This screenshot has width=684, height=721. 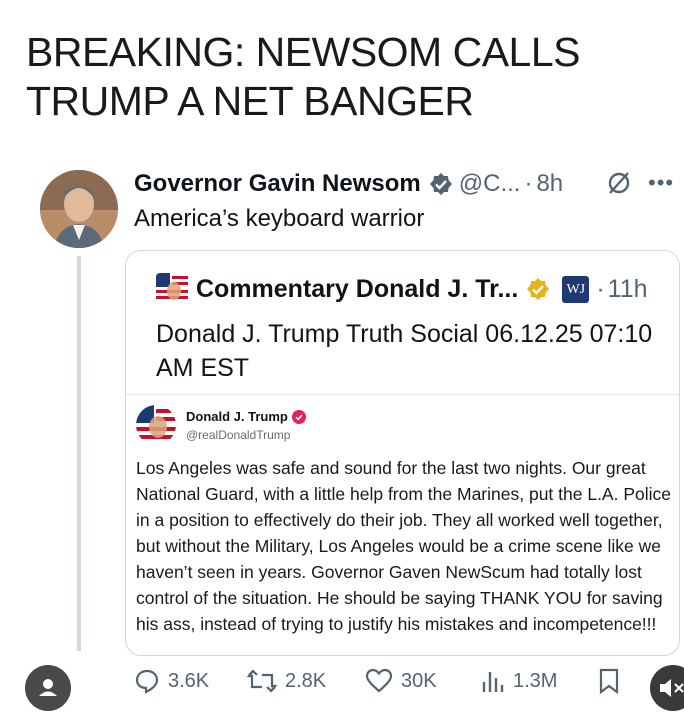 What do you see at coordinates (619, 183) in the screenshot?
I see `grok-icon` at bounding box center [619, 183].